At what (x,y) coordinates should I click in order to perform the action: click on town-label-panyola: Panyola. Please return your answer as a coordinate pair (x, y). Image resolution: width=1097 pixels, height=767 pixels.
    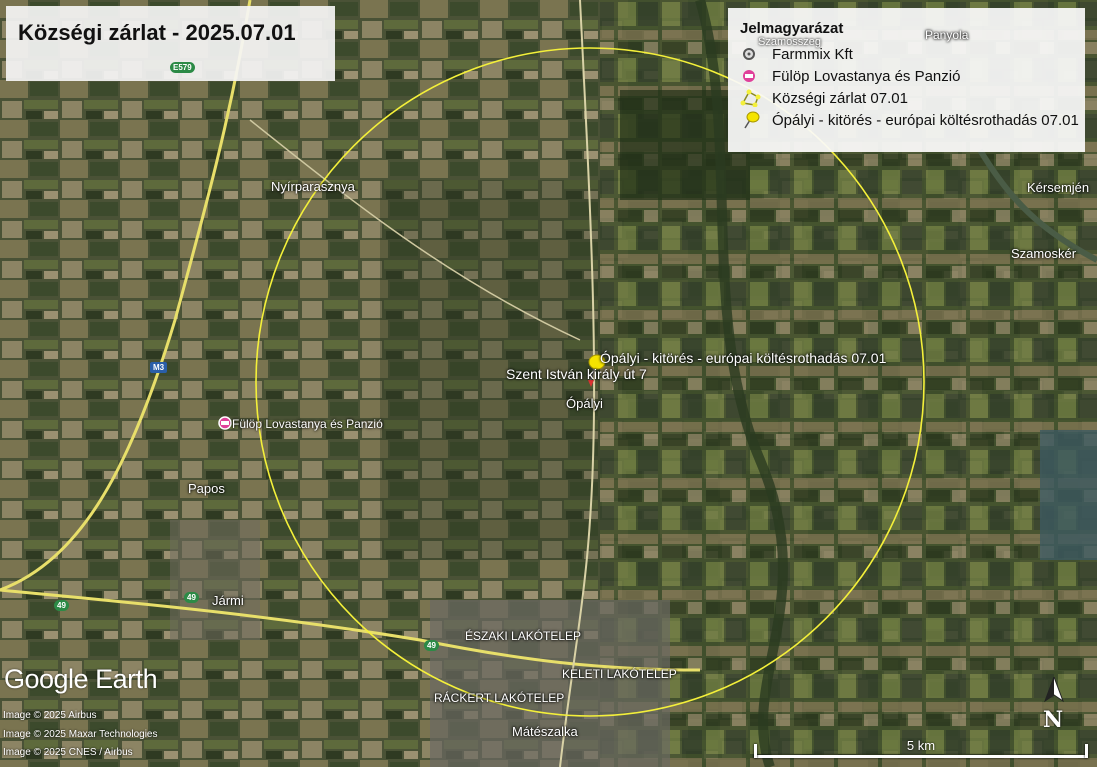
    Looking at the image, I should click on (947, 35).